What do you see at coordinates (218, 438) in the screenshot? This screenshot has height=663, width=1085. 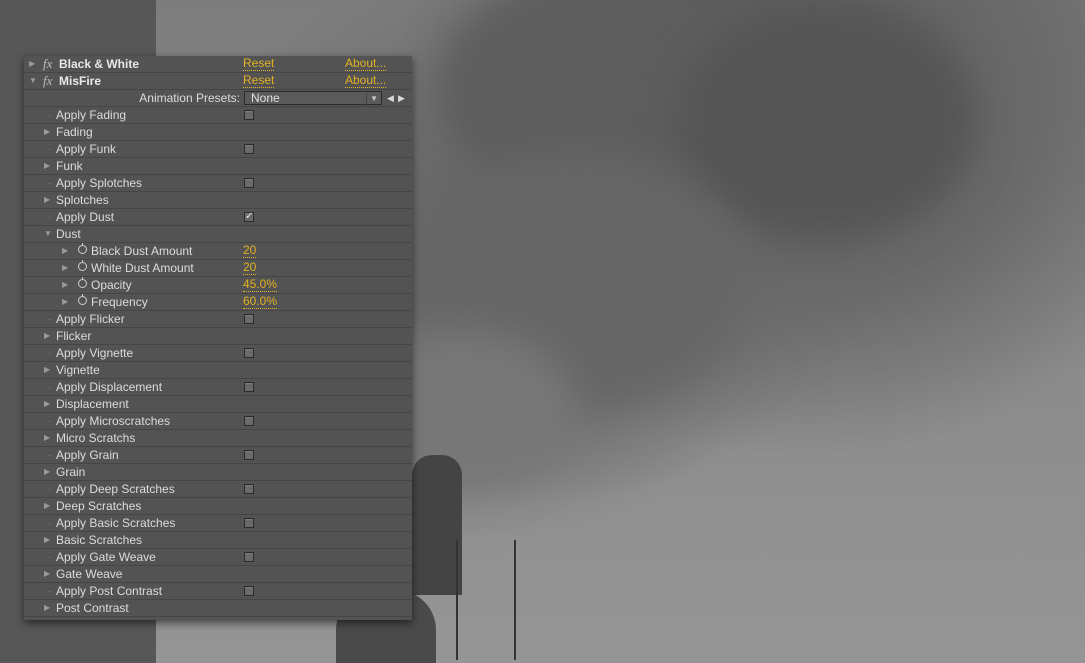 I see `property-group-micro-scratchs: ▶ Micro Scratchs` at bounding box center [218, 438].